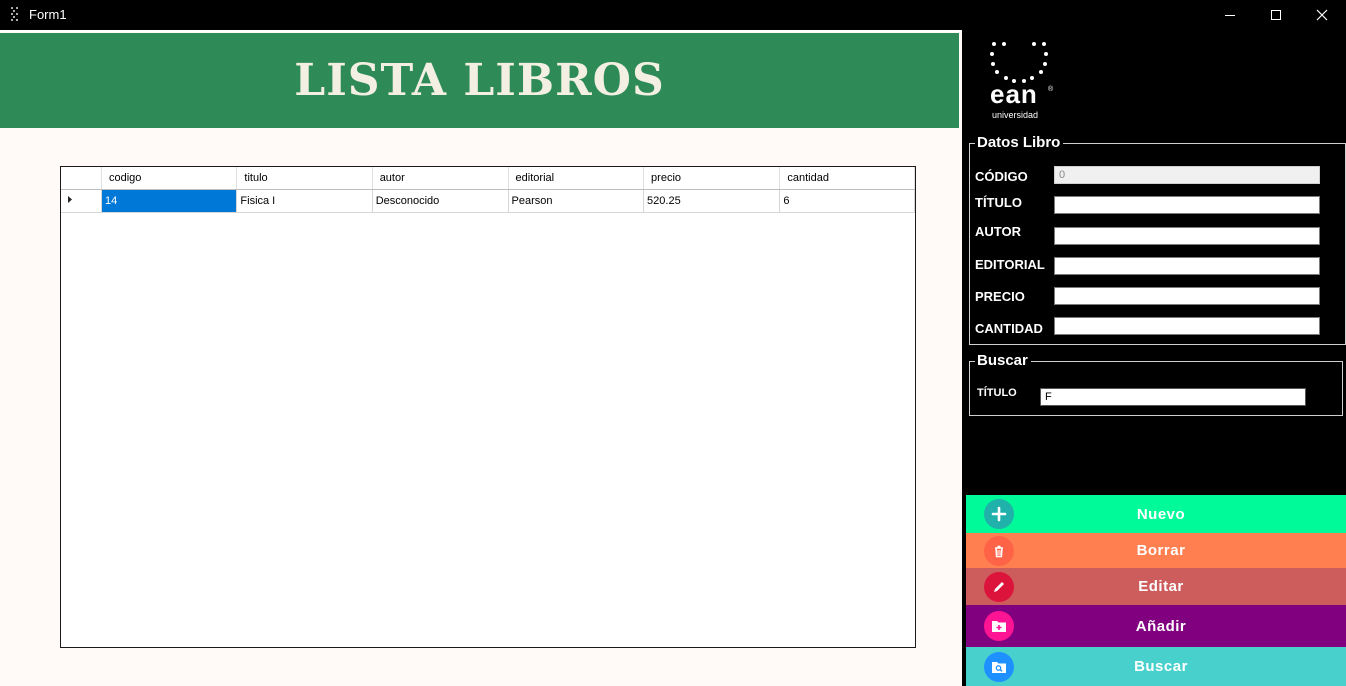 The width and height of the screenshot is (1346, 686). What do you see at coordinates (576, 178) in the screenshot?
I see `column-header-editorial: editorial` at bounding box center [576, 178].